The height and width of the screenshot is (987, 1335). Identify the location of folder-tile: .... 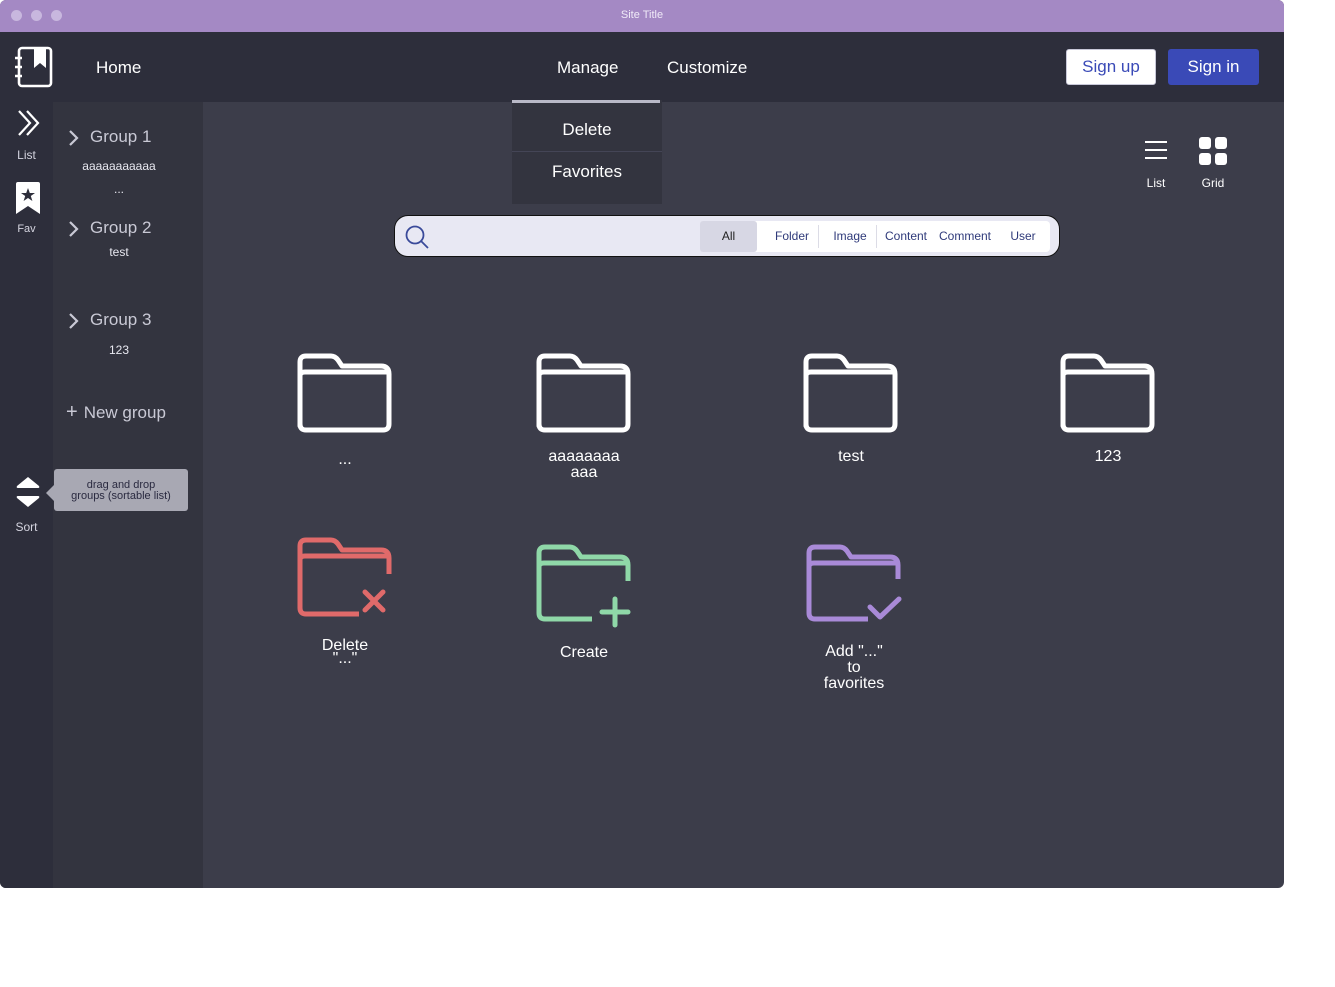
(345, 410).